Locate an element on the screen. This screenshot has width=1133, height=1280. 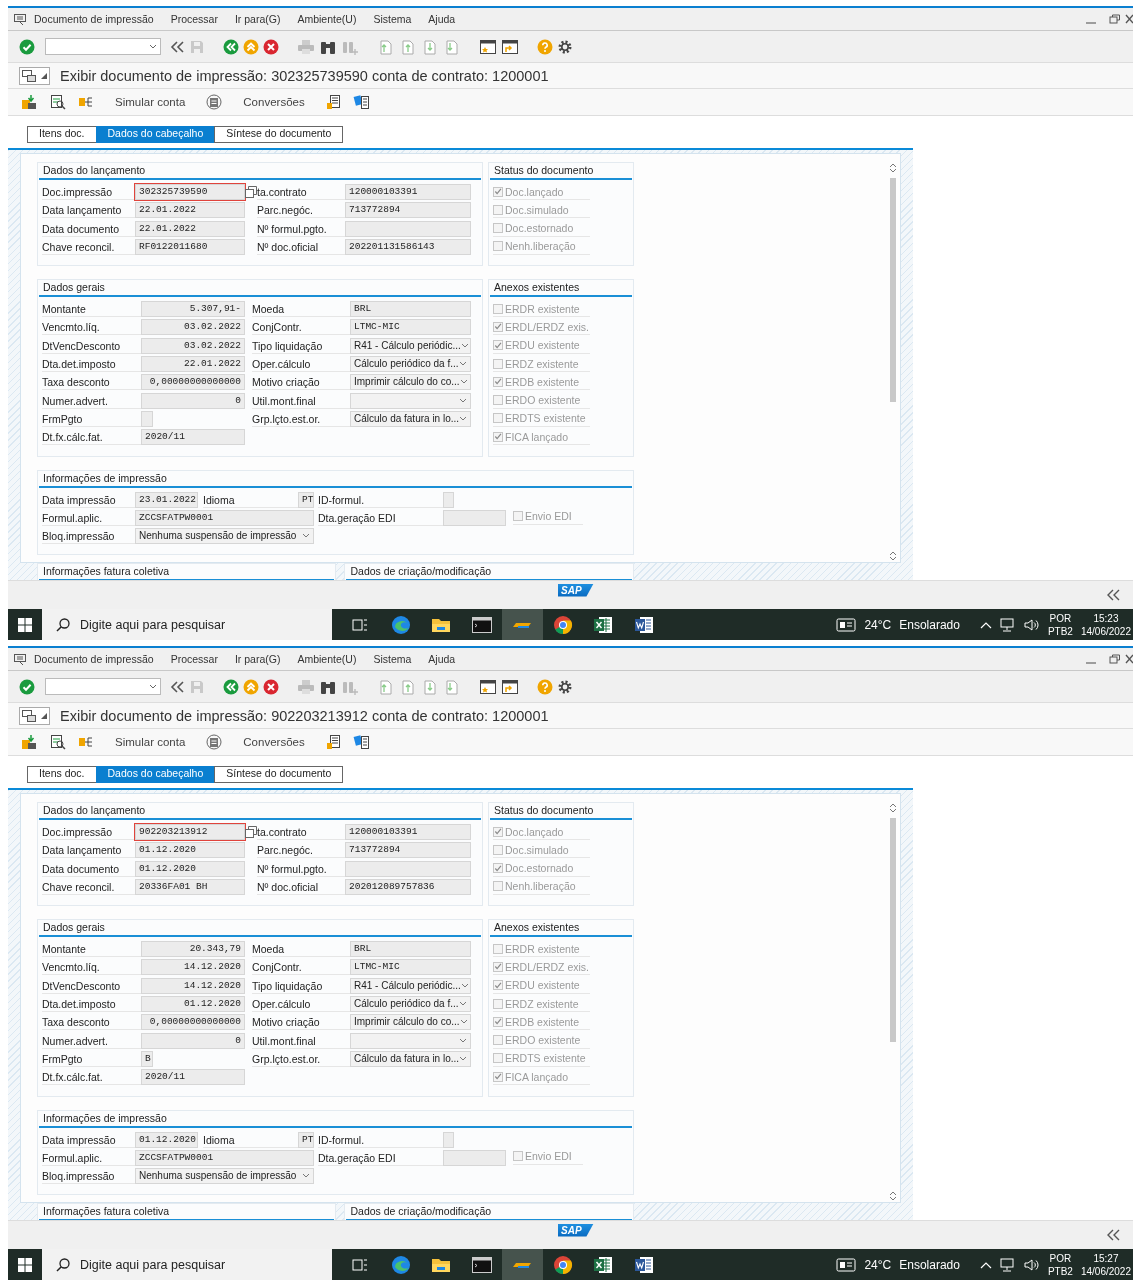
input-field: 14.12.2020 is located at coordinates (193, 985).